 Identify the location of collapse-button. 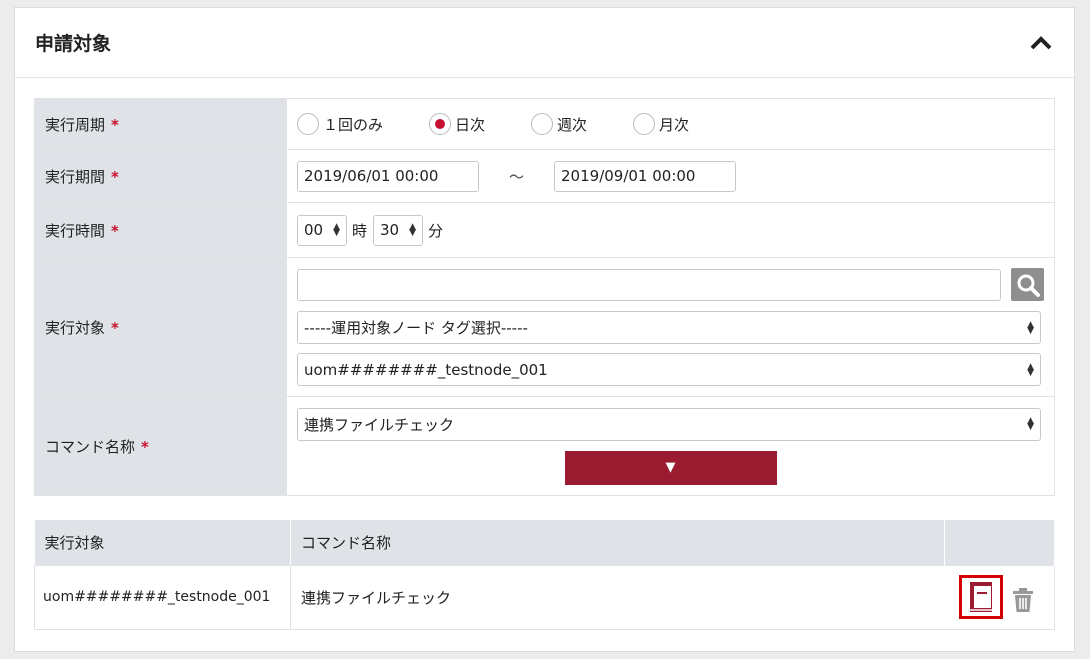
(1041, 43).